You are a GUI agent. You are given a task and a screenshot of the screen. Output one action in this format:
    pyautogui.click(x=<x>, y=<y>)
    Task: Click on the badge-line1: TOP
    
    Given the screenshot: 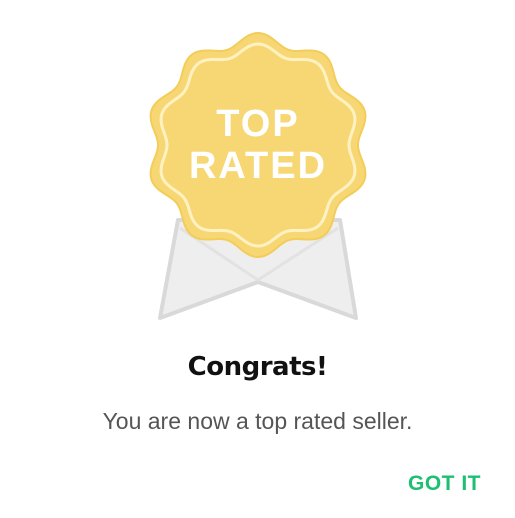 What is the action you would take?
    pyautogui.click(x=257, y=124)
    